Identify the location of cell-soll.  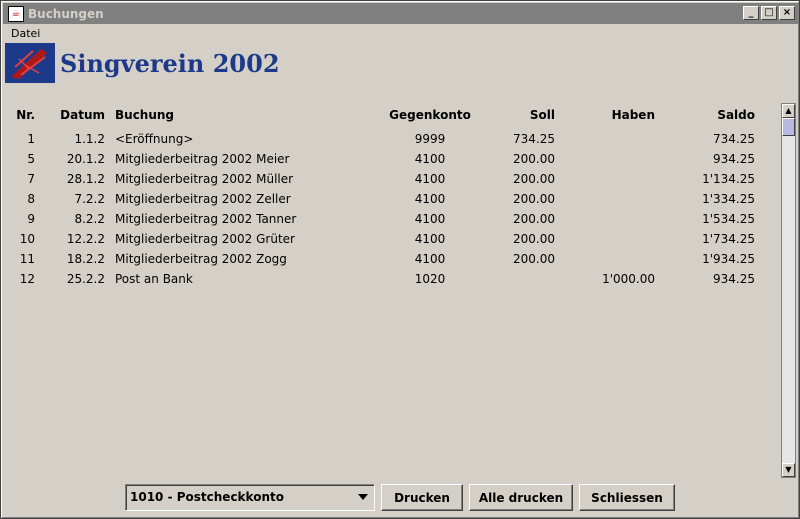
(511, 279).